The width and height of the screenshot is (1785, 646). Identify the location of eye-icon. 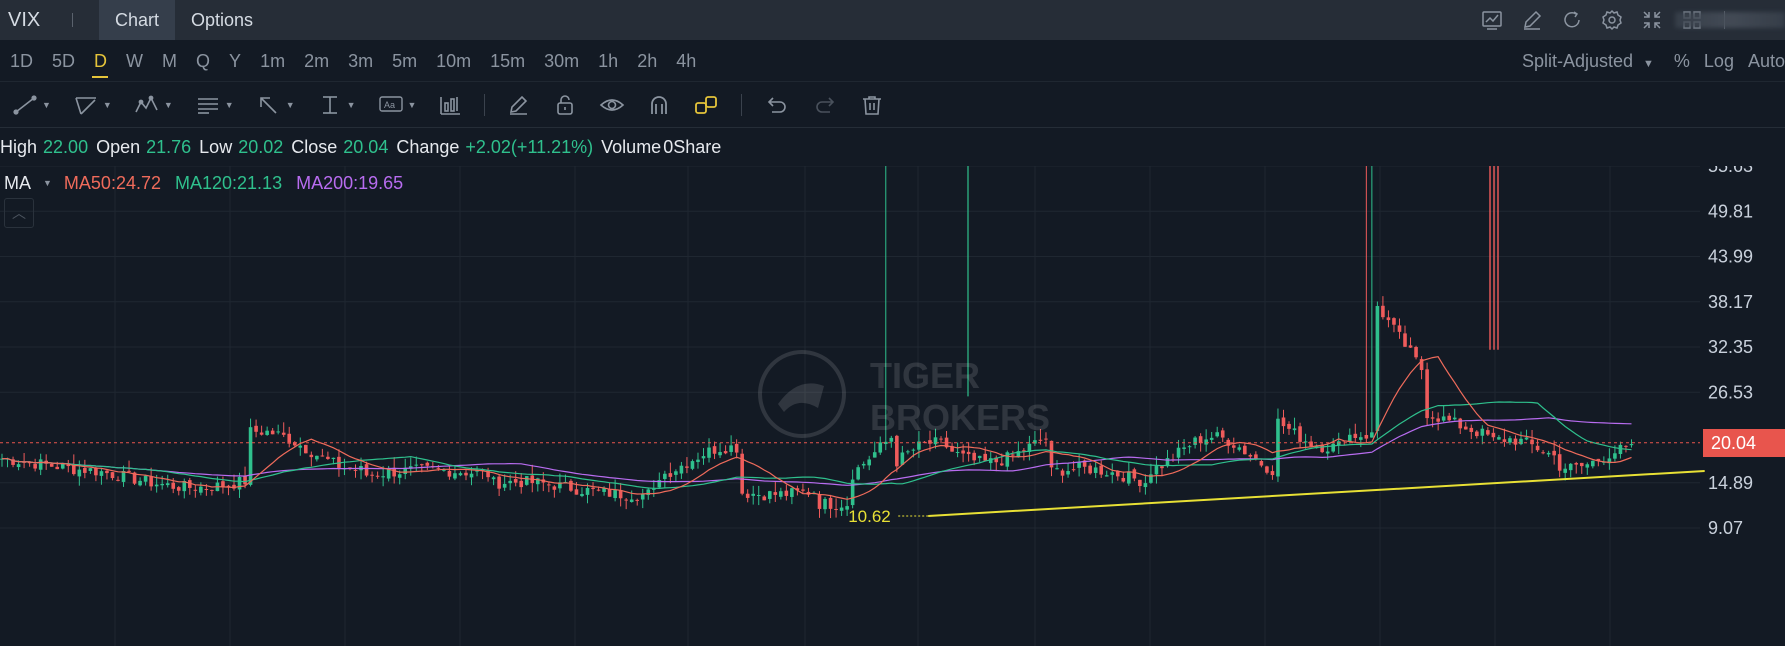
(612, 104).